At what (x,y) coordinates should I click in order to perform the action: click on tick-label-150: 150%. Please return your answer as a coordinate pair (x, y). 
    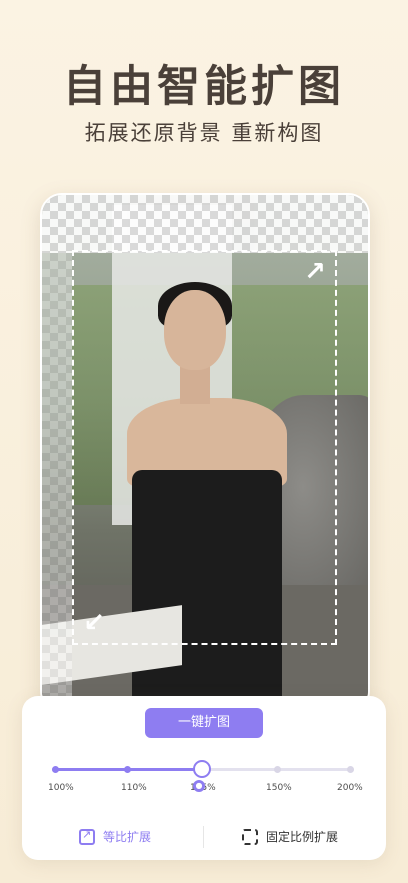
    Looking at the image, I should click on (279, 788).